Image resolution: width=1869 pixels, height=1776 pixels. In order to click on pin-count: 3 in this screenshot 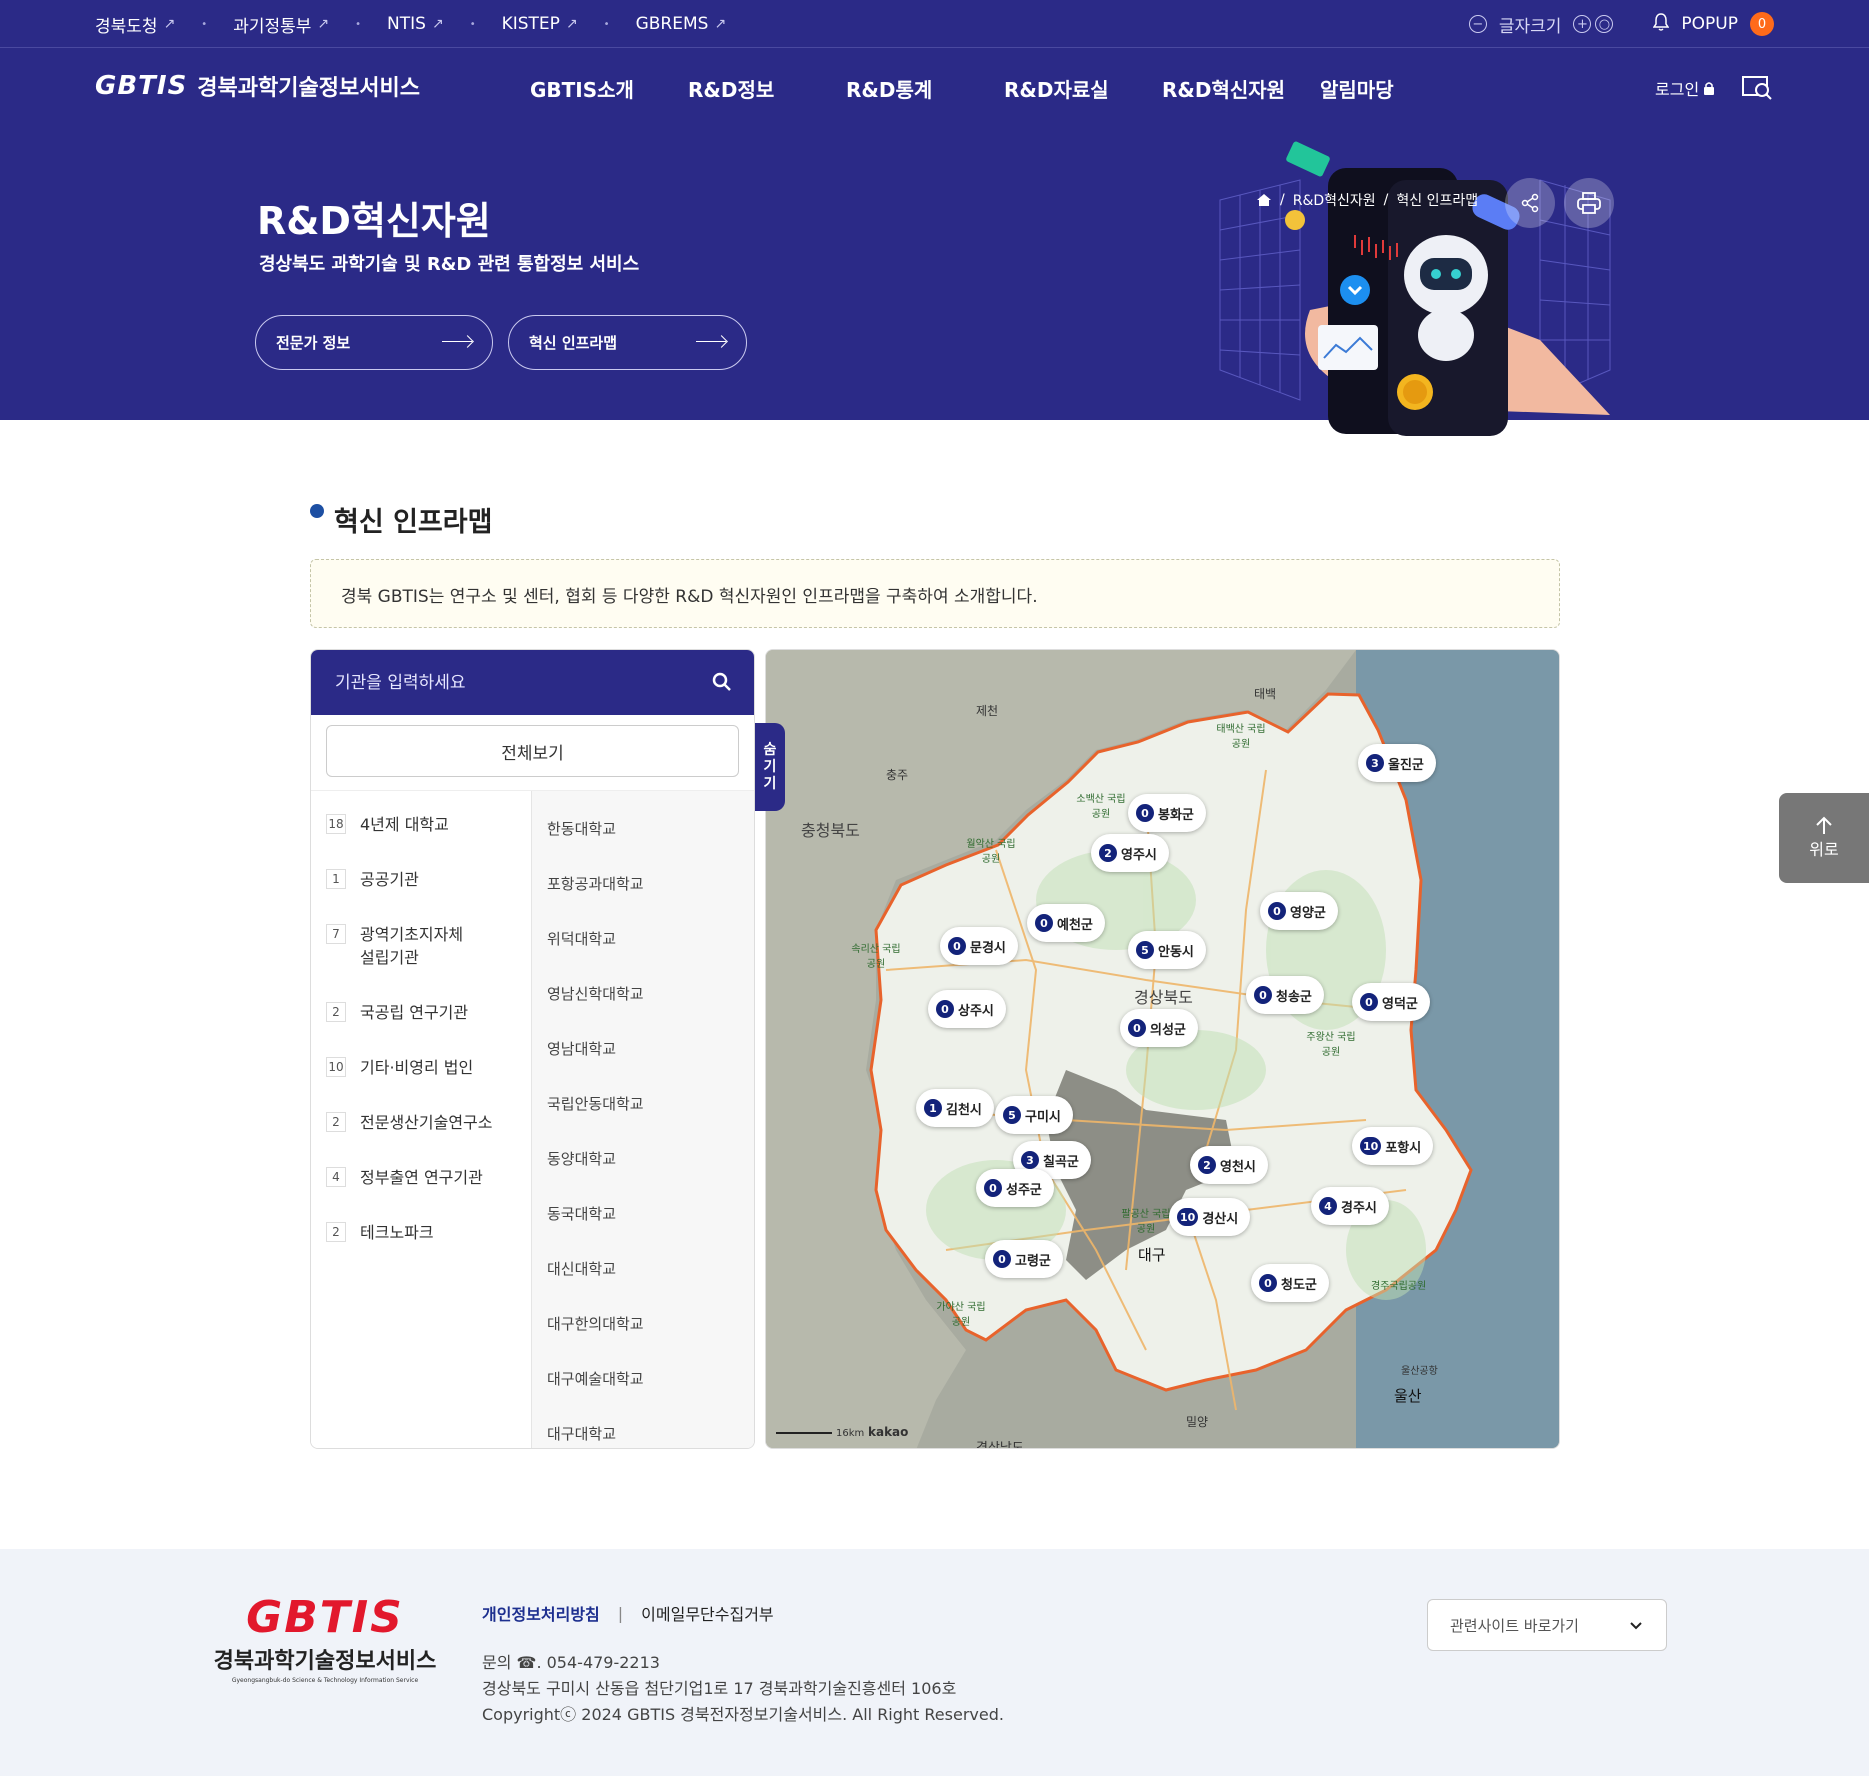, I will do `click(1030, 1160)`.